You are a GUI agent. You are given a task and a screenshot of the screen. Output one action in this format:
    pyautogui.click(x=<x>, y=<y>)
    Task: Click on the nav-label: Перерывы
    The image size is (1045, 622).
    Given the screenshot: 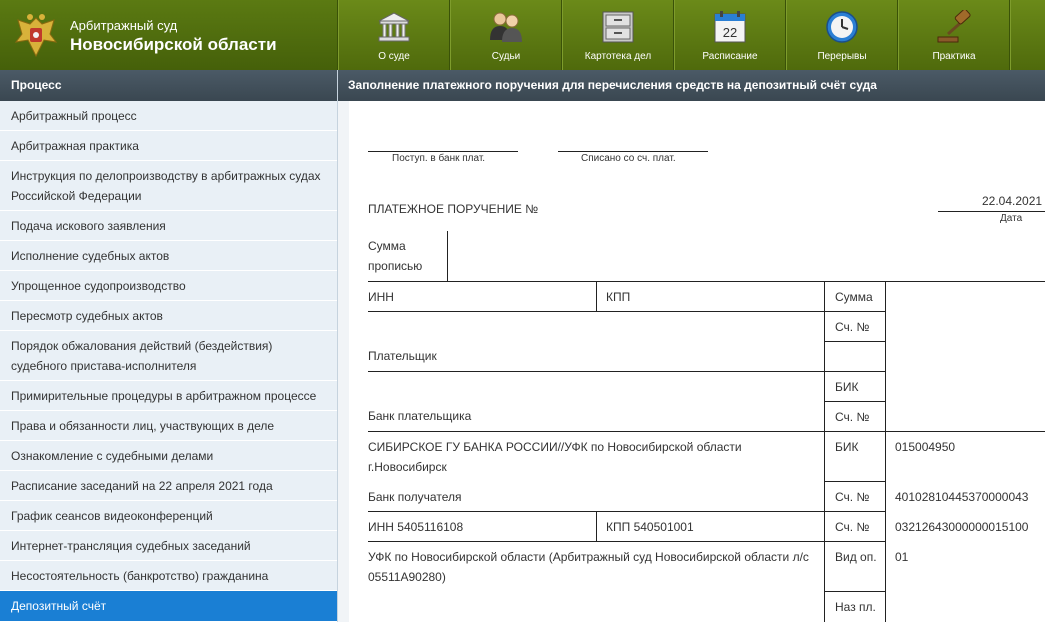 What is the action you would take?
    pyautogui.click(x=842, y=56)
    